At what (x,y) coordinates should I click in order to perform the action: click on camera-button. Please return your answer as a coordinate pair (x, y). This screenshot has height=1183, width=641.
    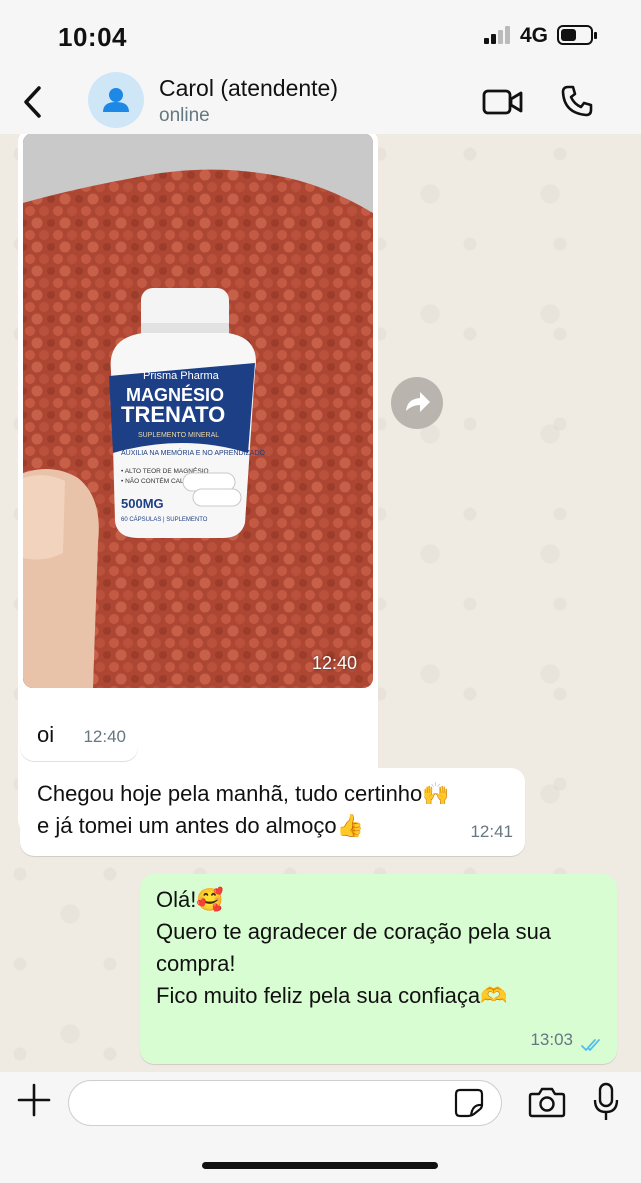
    Looking at the image, I should click on (547, 1102).